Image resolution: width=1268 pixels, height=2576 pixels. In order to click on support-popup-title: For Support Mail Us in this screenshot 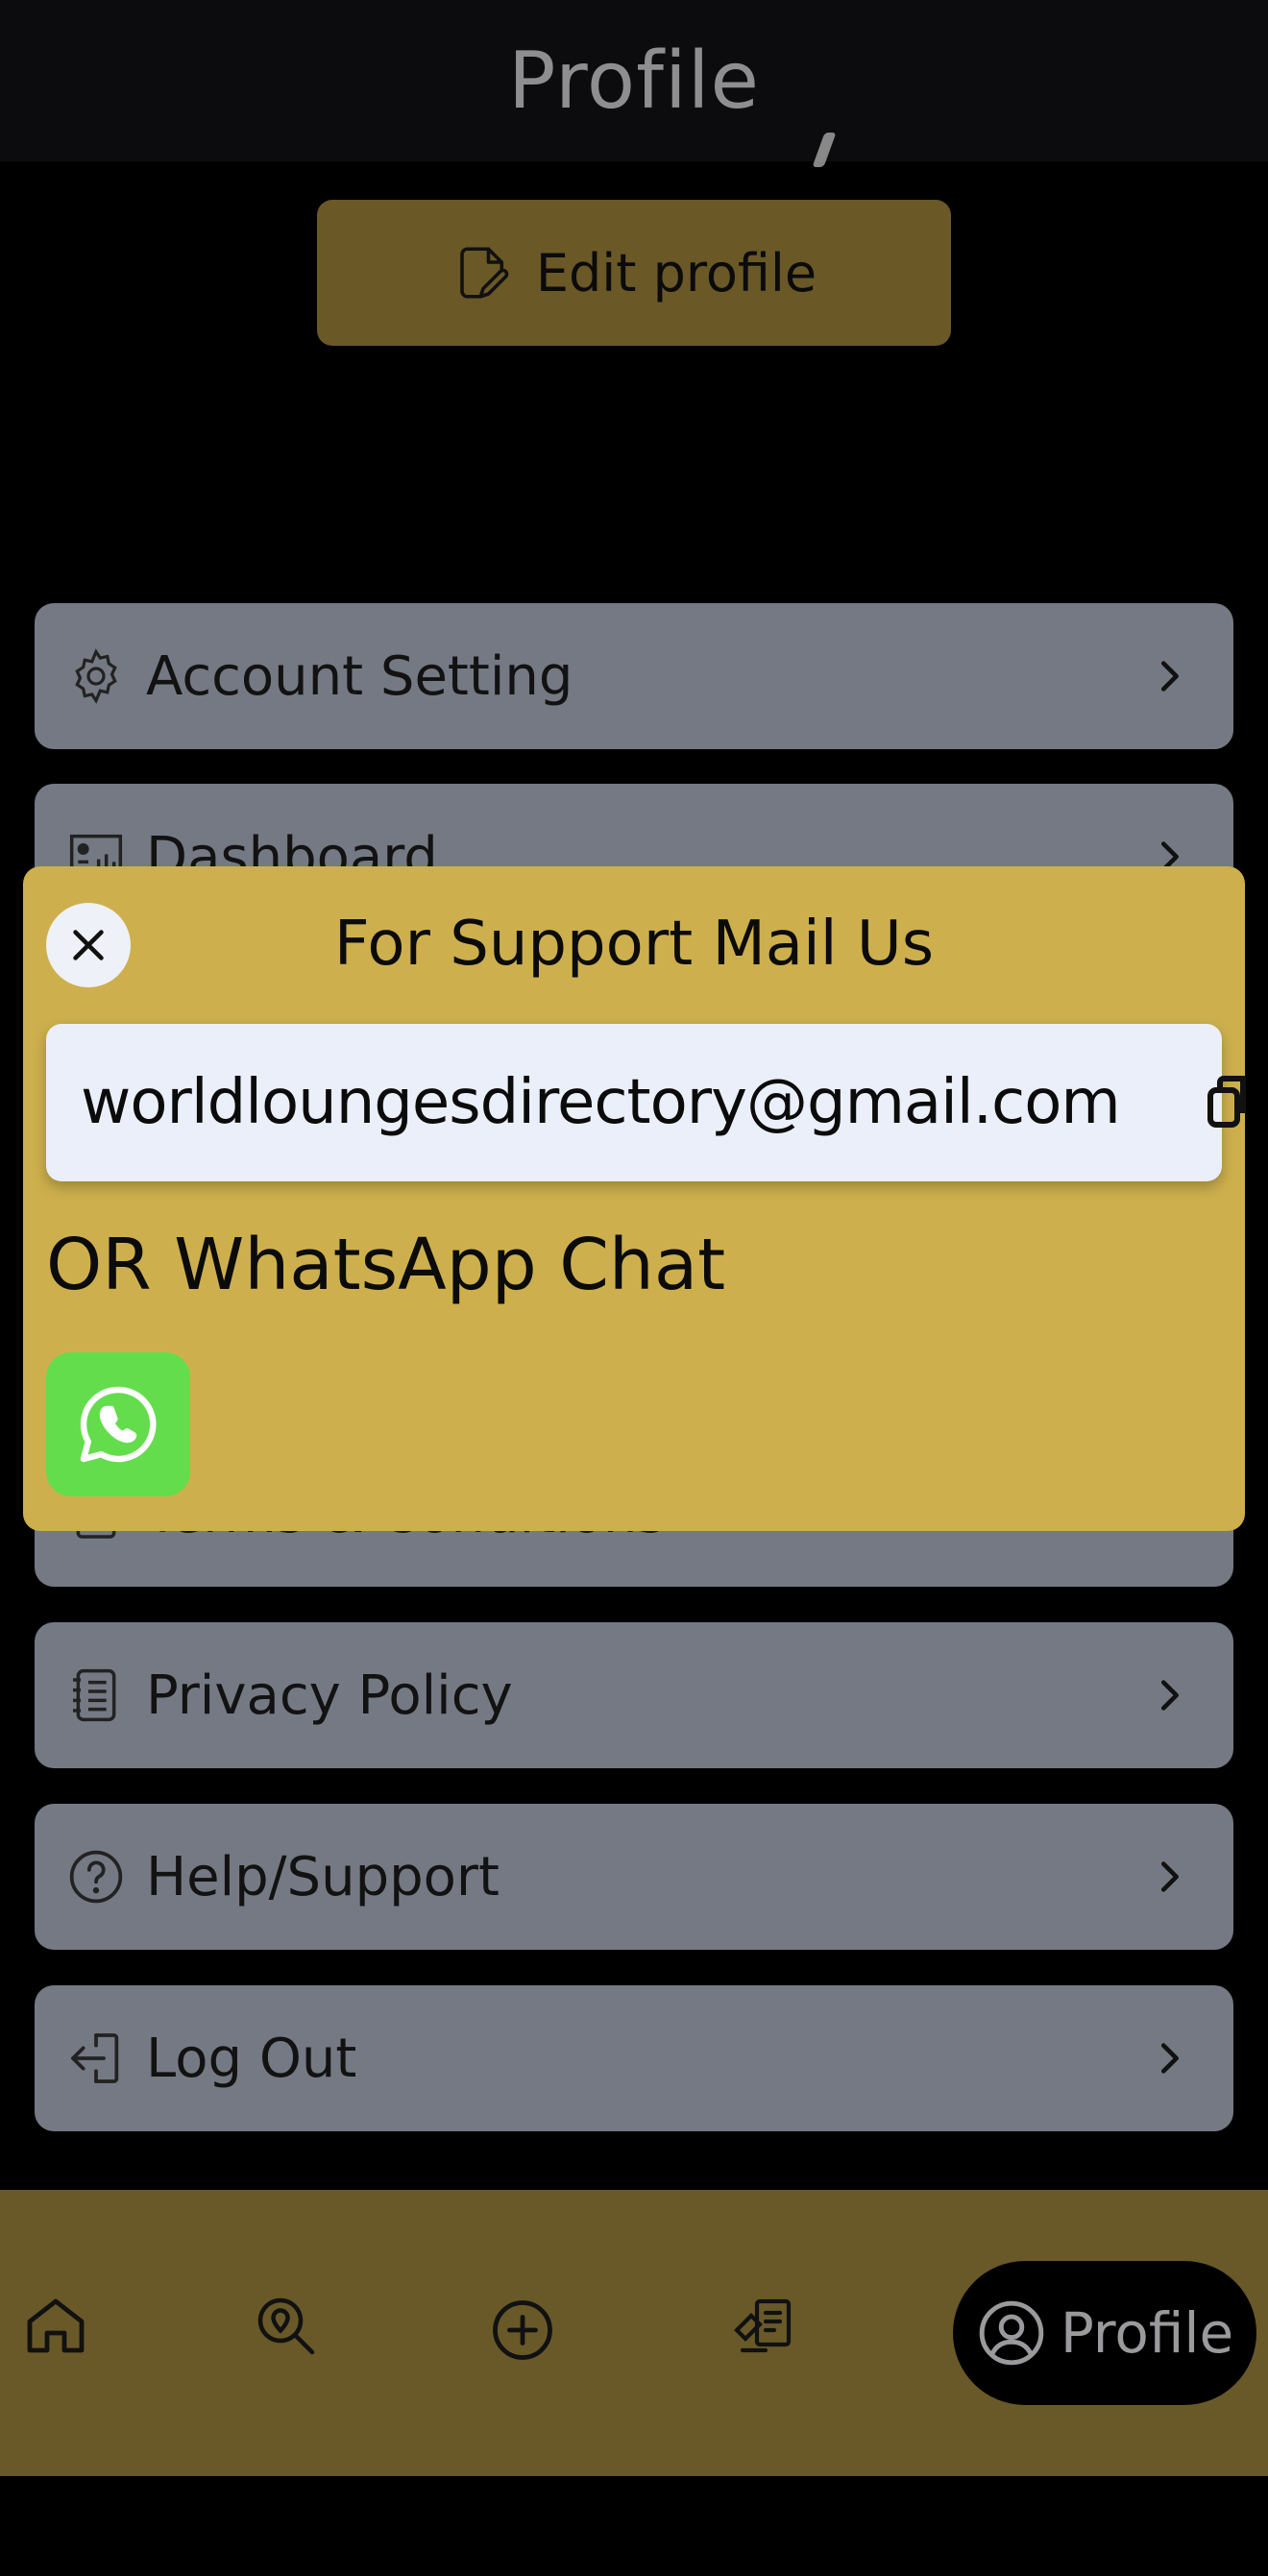, I will do `click(634, 944)`.